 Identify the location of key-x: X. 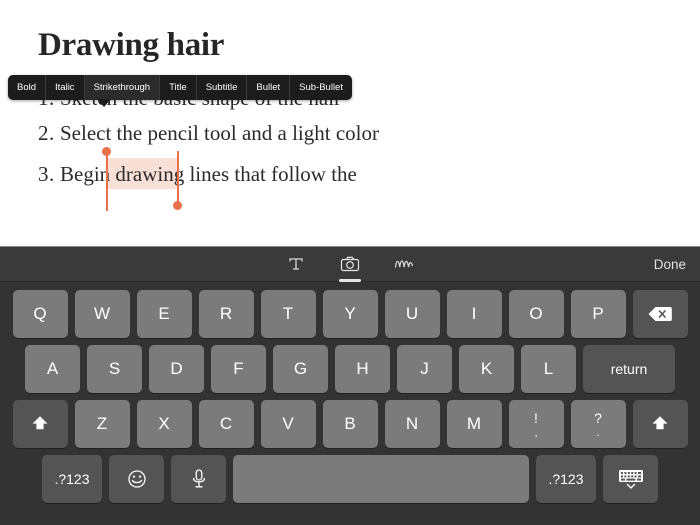
(164, 424).